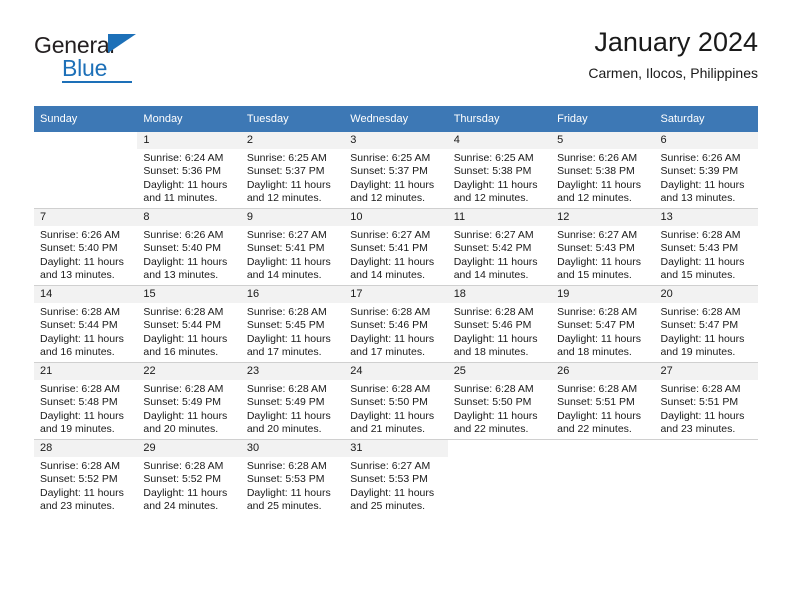  I want to click on day-number: 11, so click(499, 217).